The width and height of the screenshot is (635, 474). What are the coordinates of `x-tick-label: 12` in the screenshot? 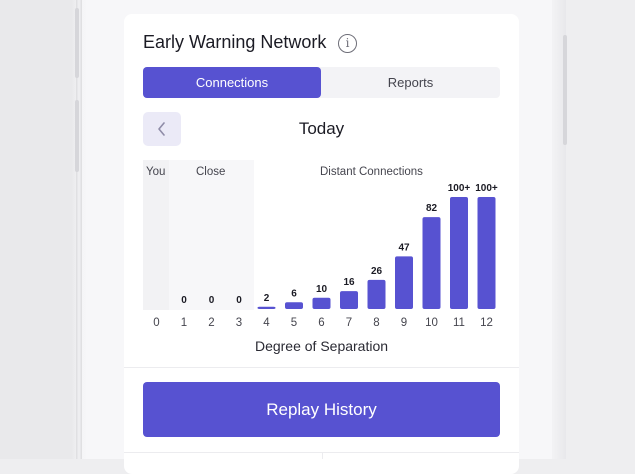 It's located at (486, 323).